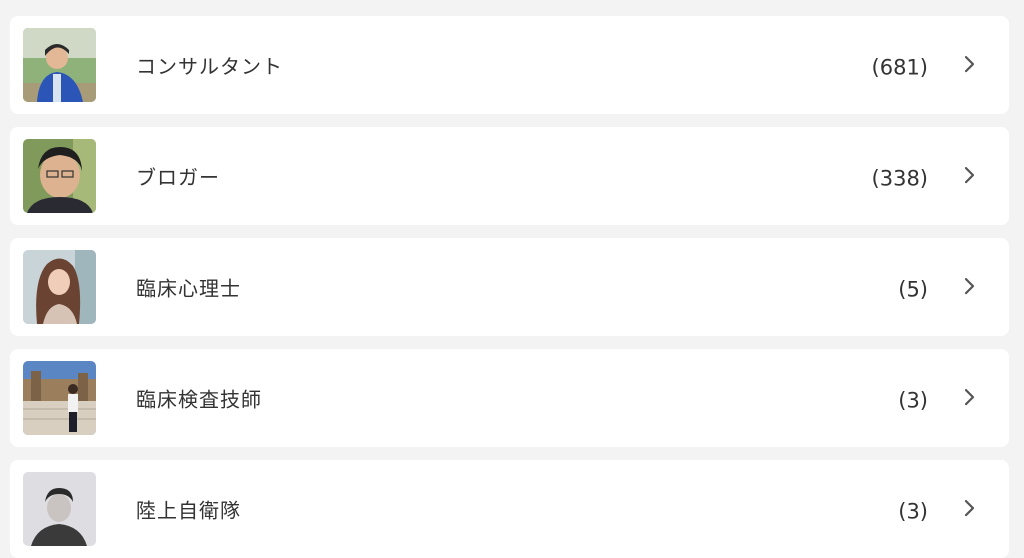 The width and height of the screenshot is (1024, 558). I want to click on profession-label: 陸上自衛隊, so click(188, 510).